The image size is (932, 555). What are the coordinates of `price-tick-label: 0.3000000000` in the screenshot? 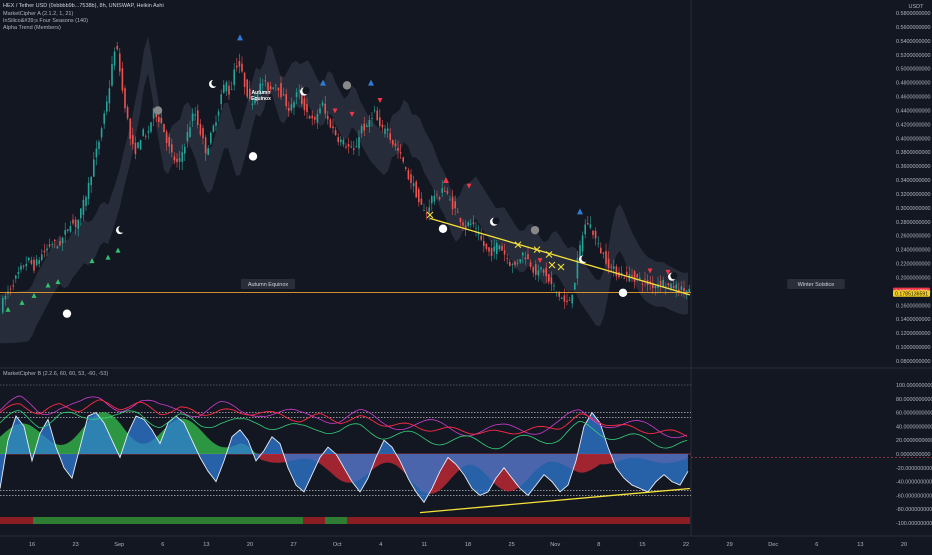 It's located at (913, 209).